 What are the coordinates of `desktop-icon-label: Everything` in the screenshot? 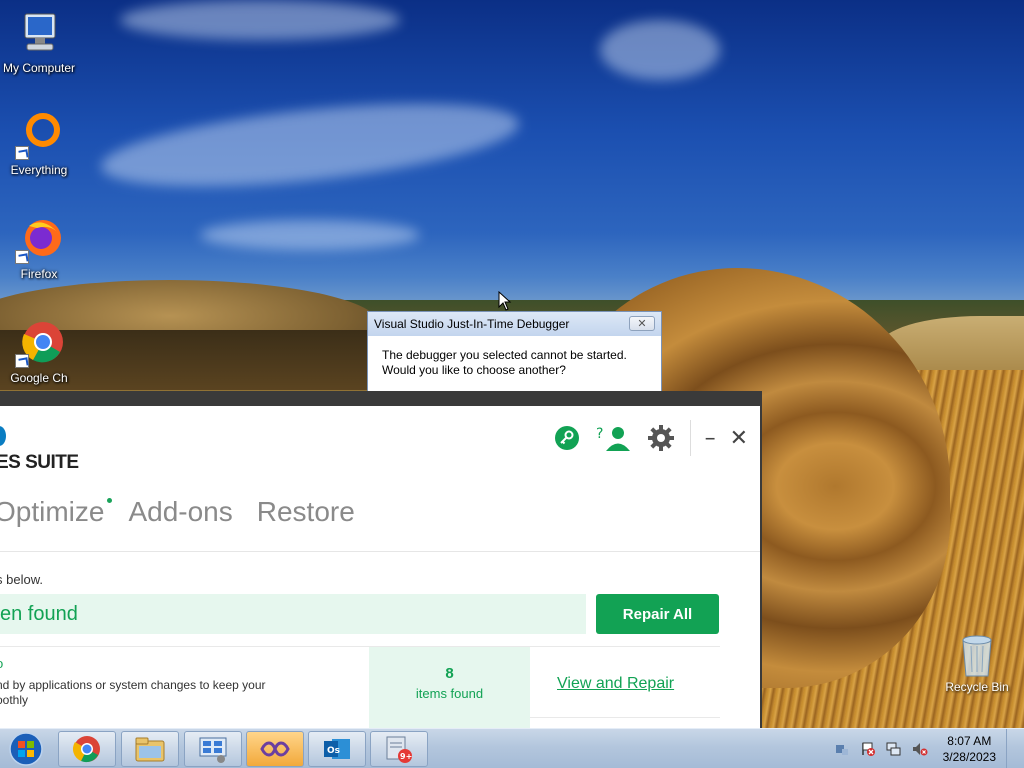 It's located at (39, 170).